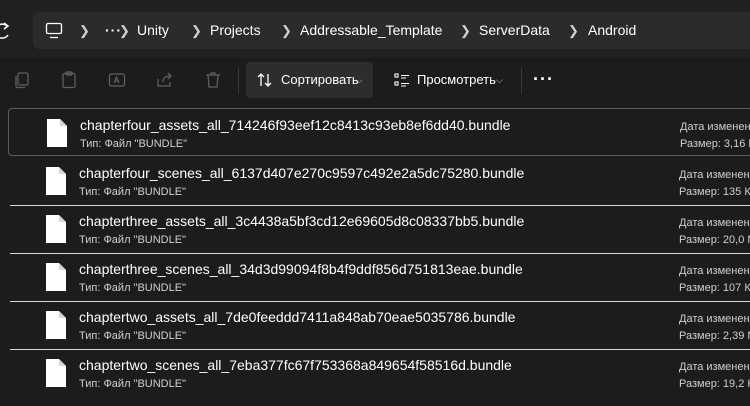 The width and height of the screenshot is (750, 406). I want to click on view-icon, so click(401, 80).